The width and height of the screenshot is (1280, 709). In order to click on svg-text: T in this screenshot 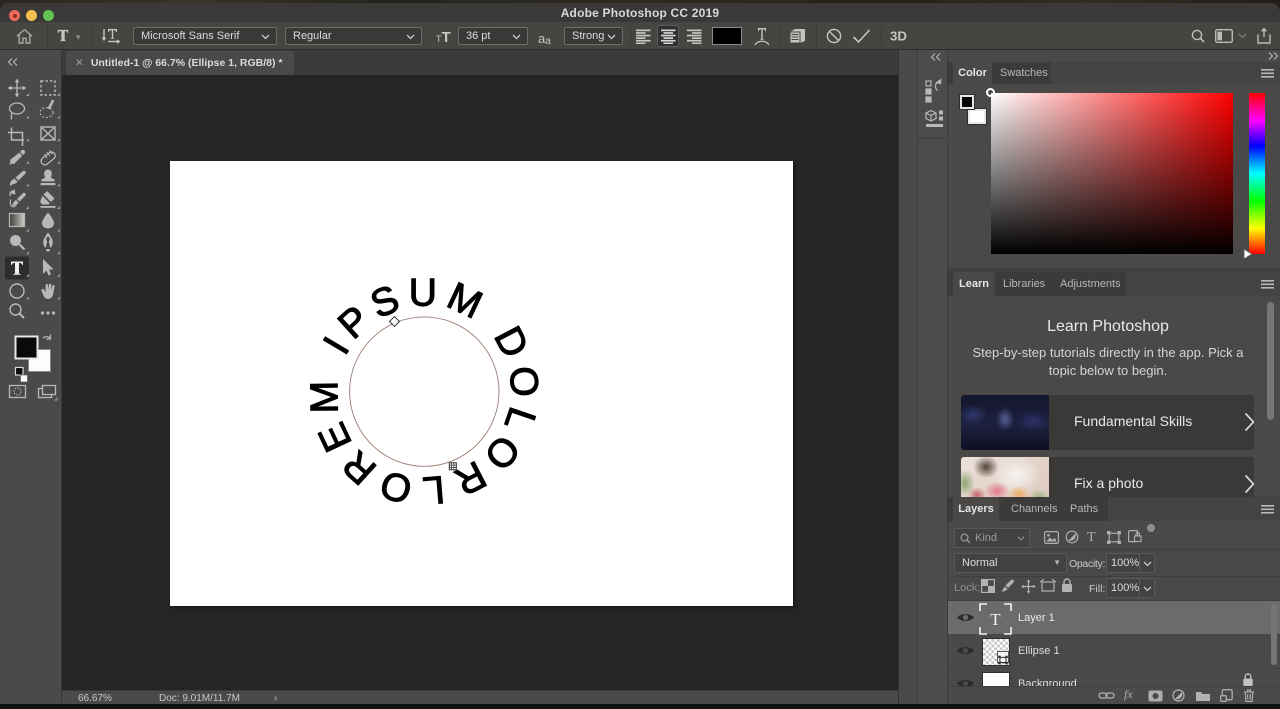, I will do `click(995, 619)`.